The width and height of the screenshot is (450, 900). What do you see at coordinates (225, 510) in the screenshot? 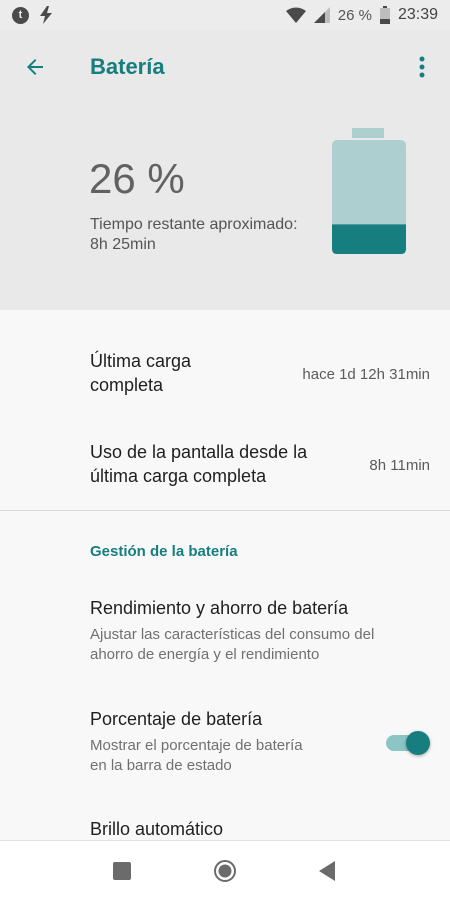
I see `section-divider` at bounding box center [225, 510].